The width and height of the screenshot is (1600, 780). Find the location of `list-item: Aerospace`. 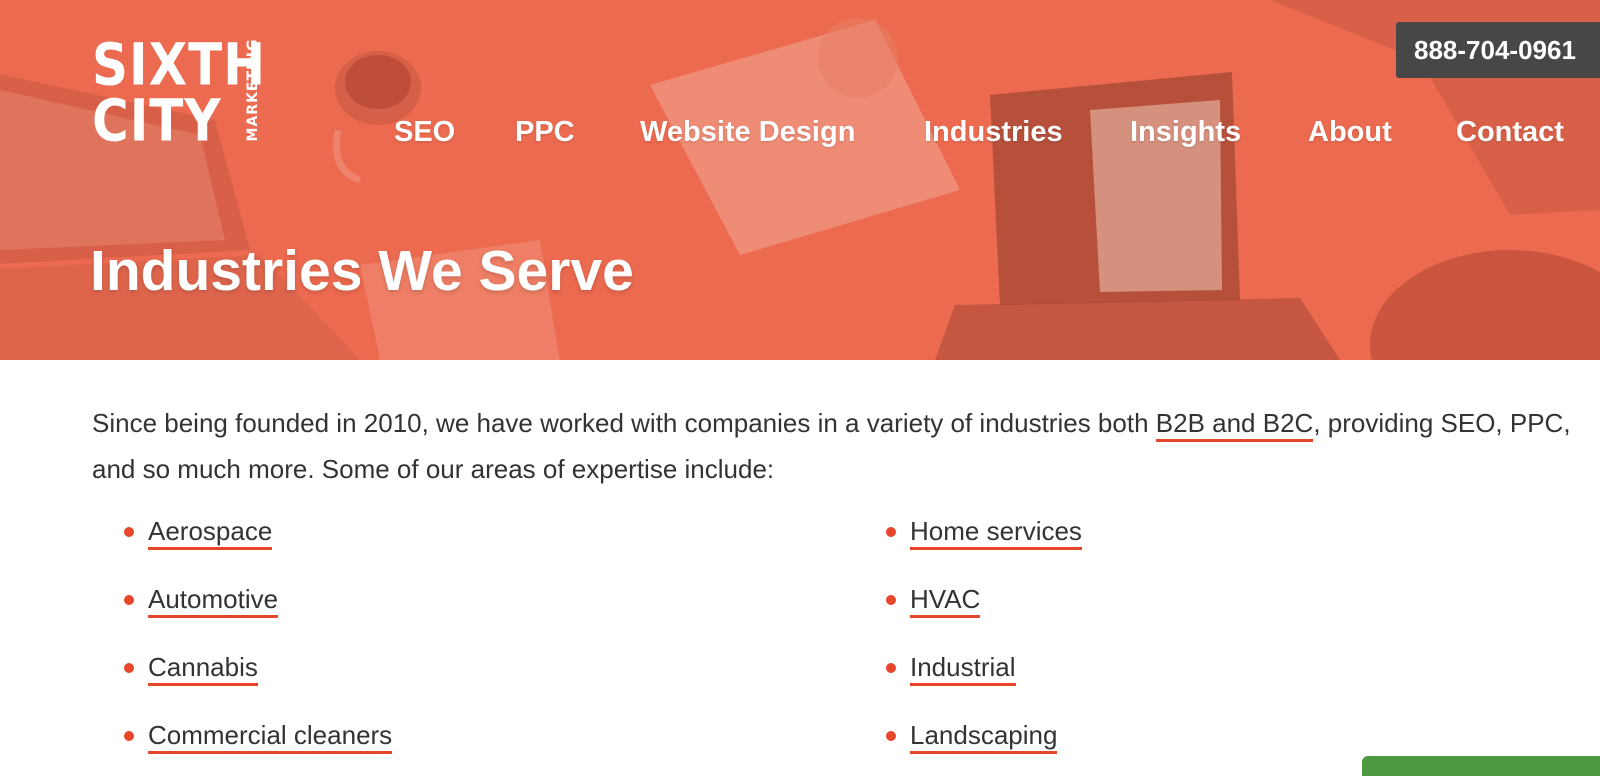

list-item: Aerospace is located at coordinates (258, 542).